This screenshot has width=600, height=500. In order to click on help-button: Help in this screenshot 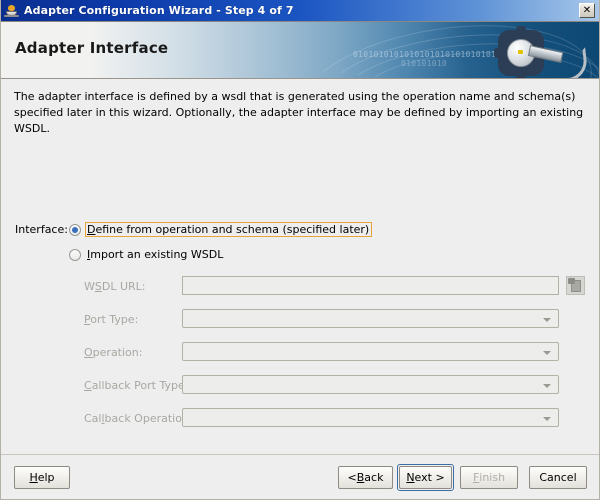, I will do `click(42, 477)`.